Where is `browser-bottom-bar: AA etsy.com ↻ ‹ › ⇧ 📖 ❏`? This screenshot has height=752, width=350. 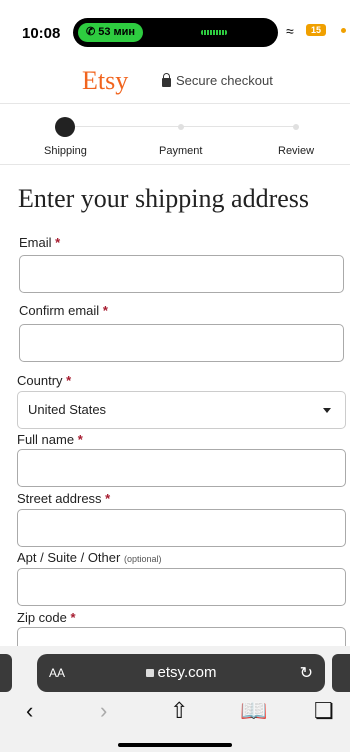
browser-bottom-bar: AA etsy.com ↻ ‹ › ⇧ 📖 ❏ is located at coordinates (175, 699).